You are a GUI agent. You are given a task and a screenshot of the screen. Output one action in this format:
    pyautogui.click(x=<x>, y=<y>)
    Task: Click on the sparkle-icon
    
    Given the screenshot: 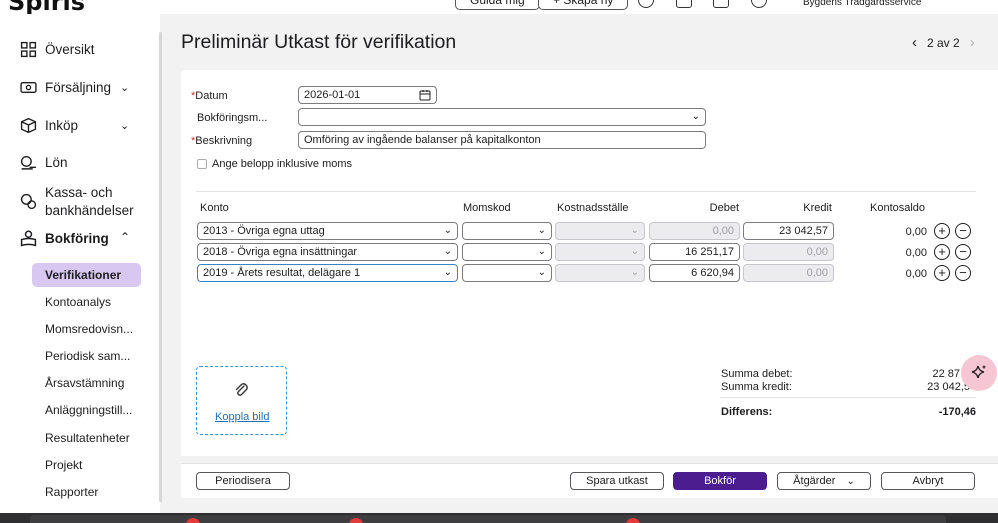 What is the action you would take?
    pyautogui.click(x=978, y=372)
    